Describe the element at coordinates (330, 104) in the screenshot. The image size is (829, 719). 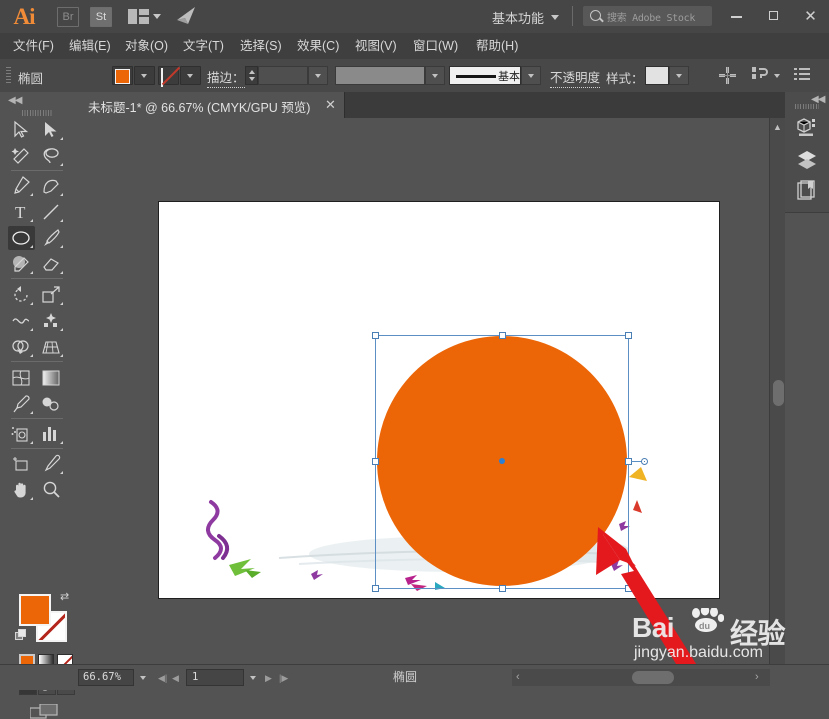
I see `close-icon: ✕` at that location.